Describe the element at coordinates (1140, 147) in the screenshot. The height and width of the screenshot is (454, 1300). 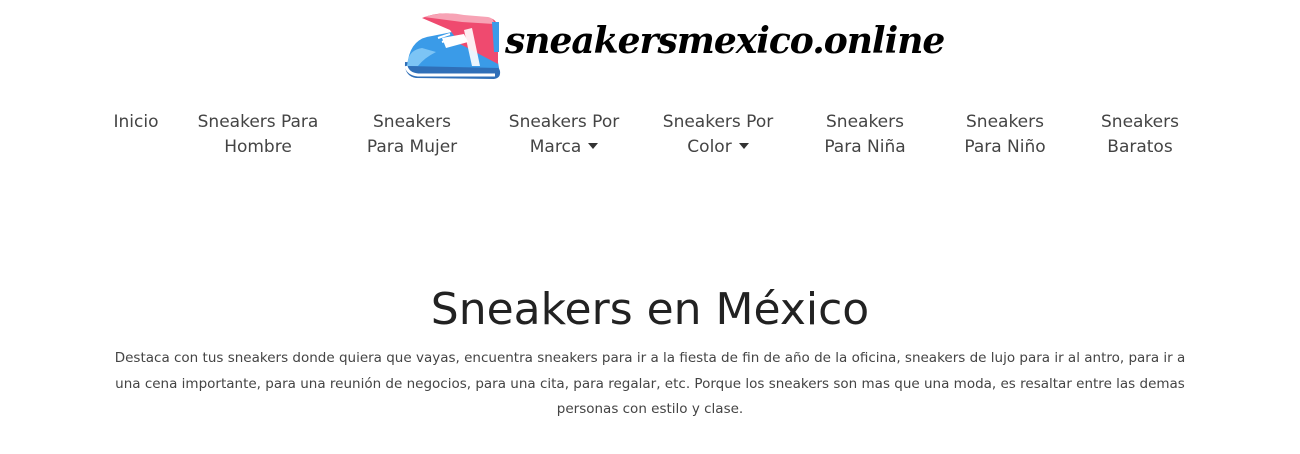
I see `nav-item-label: Baratos` at that location.